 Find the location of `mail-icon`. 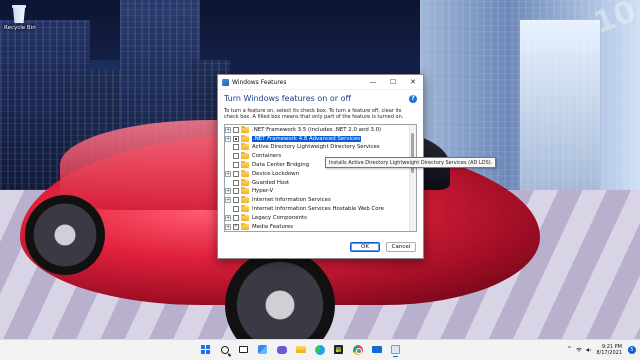

mail-icon is located at coordinates (376, 349).